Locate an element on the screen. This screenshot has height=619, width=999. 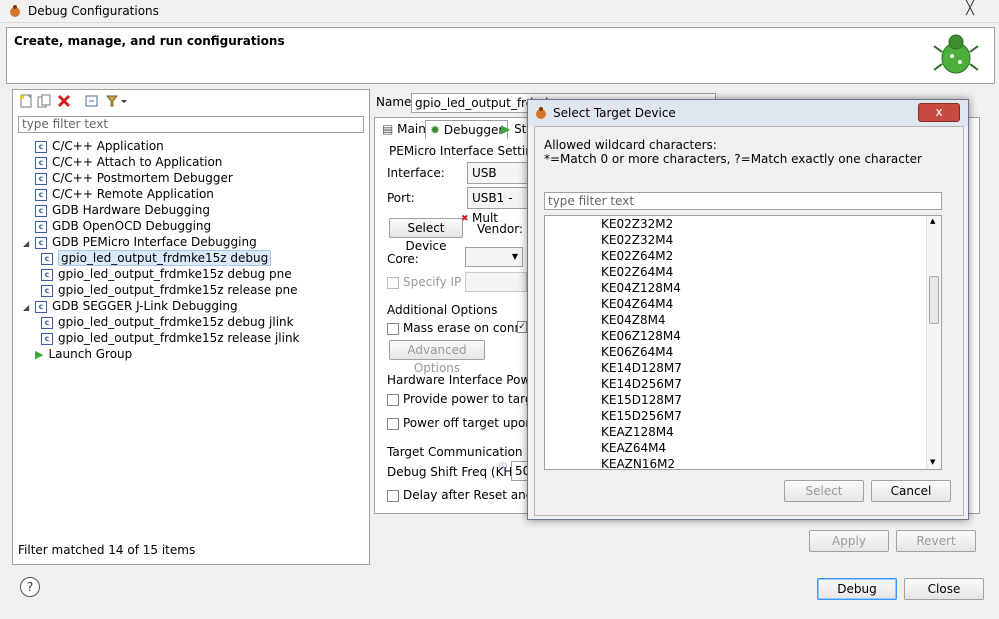
pemicro-section-title: PEMicro Interface Settings is located at coordinates (468, 151).